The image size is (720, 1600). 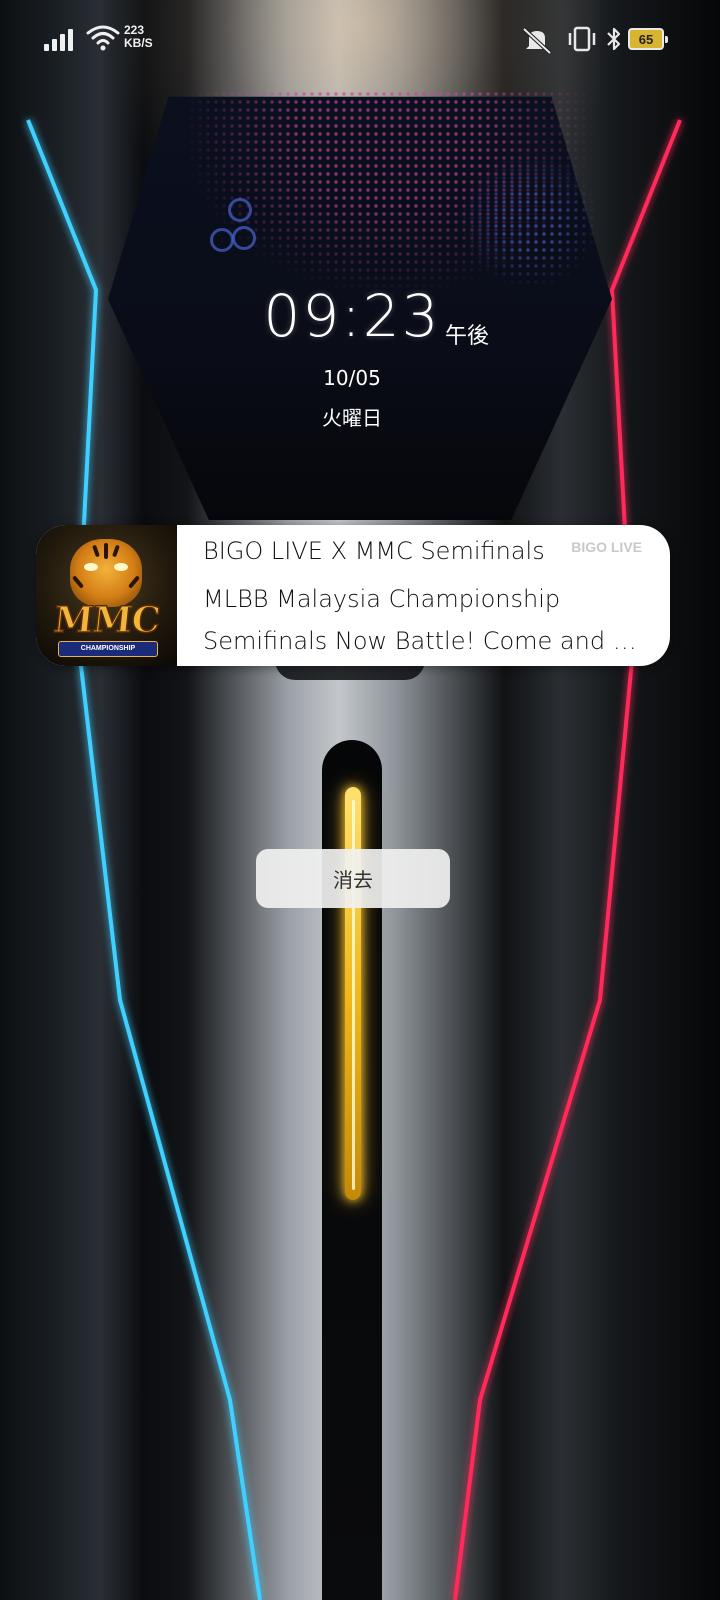 I want to click on battery-level: 65, so click(x=646, y=39).